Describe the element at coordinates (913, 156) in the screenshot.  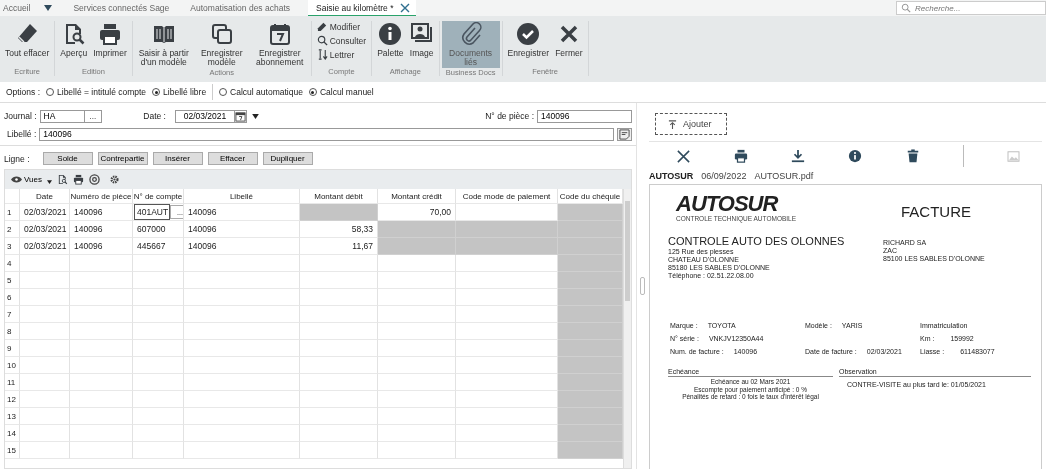
I see `trash-icon` at that location.